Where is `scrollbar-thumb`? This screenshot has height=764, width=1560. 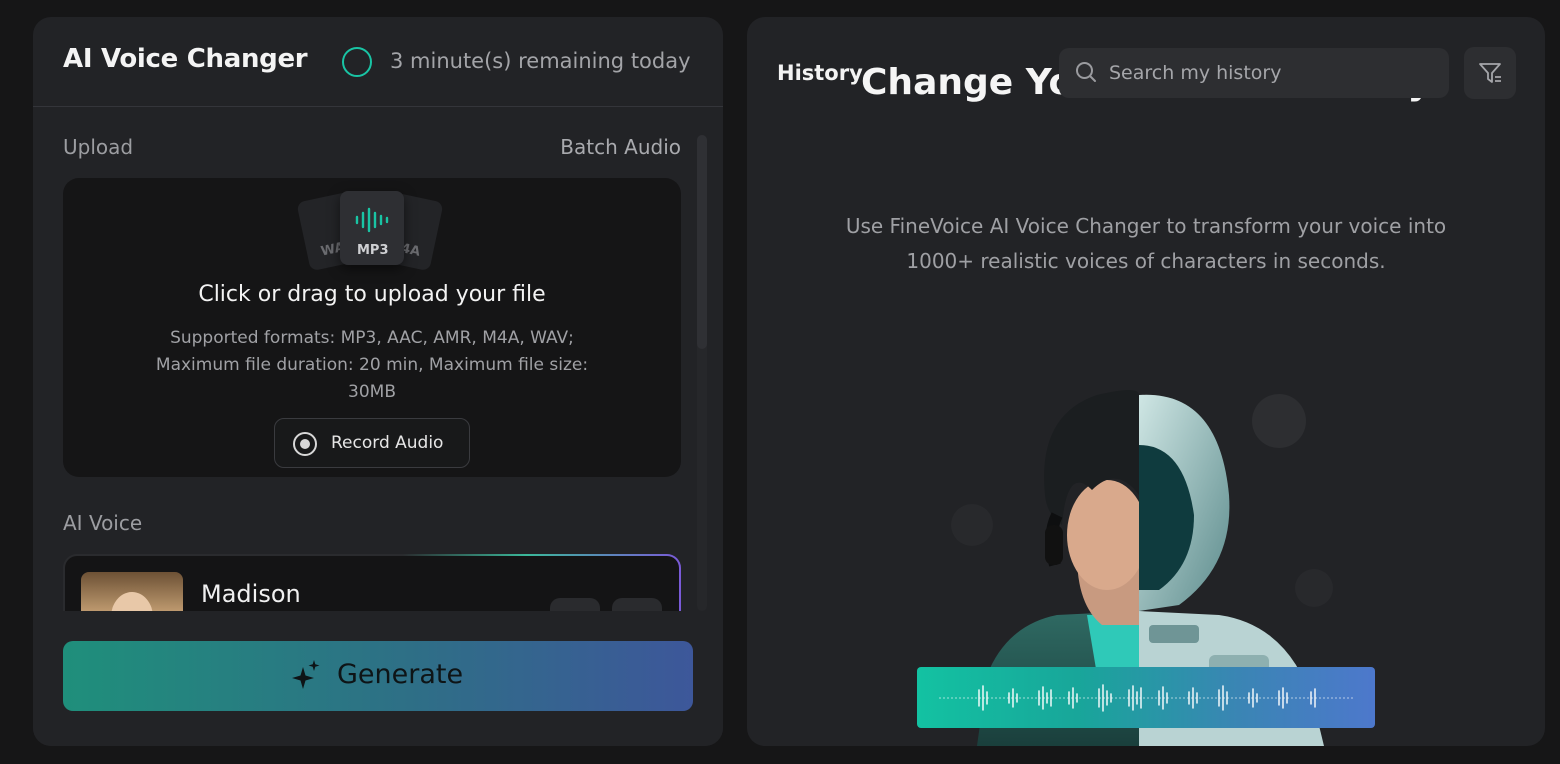
scrollbar-thumb is located at coordinates (702, 242).